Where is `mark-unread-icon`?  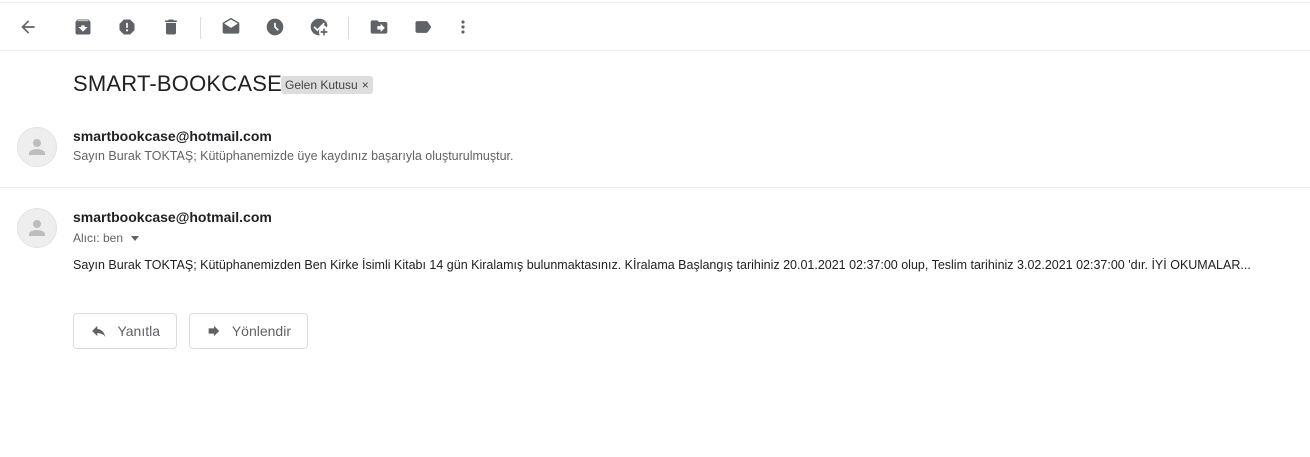
mark-unread-icon is located at coordinates (231, 27).